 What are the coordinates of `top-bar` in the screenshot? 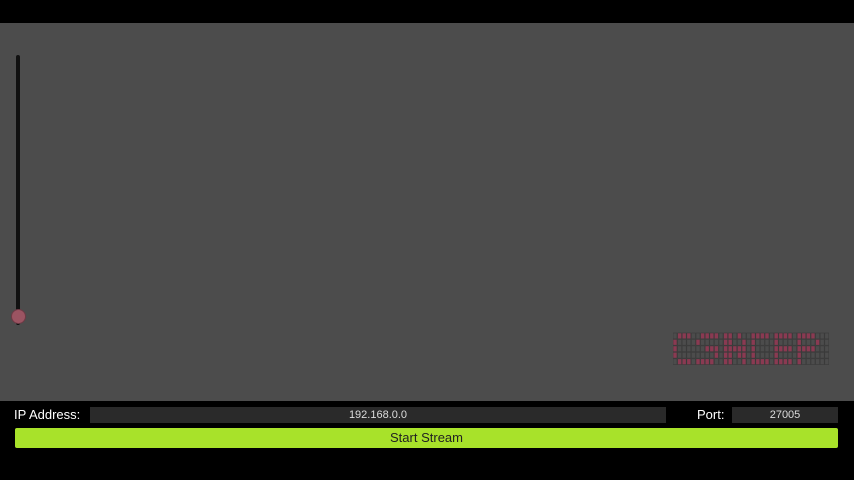 It's located at (427, 11).